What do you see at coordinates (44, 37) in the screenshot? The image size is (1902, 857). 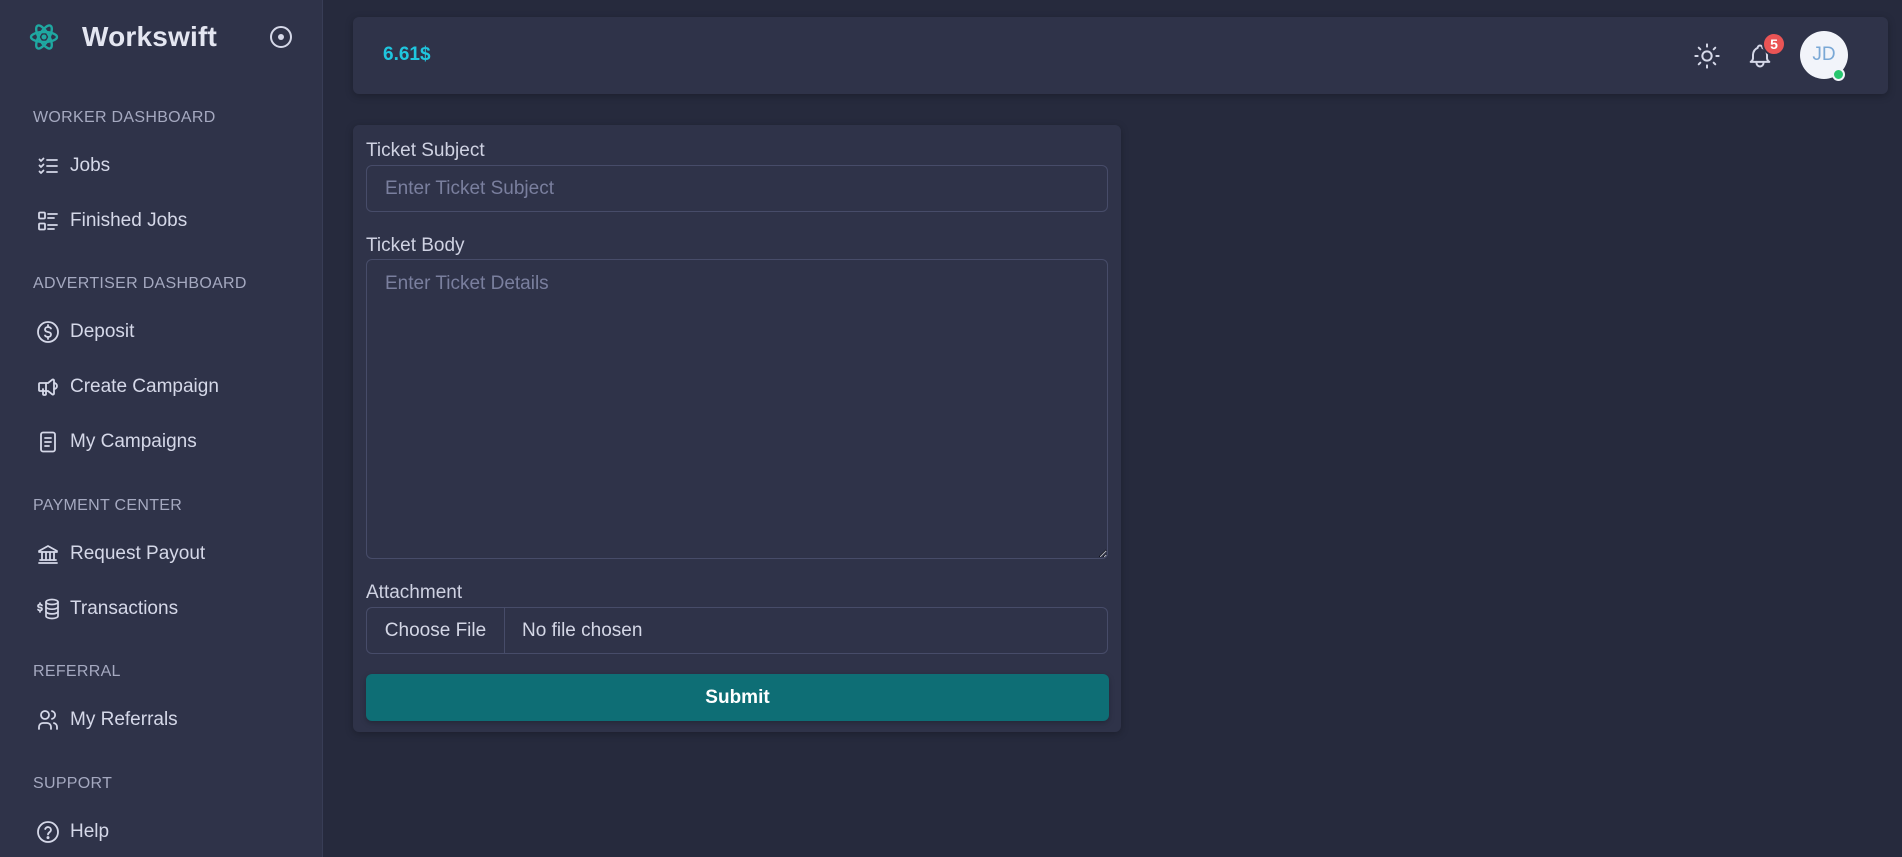 I see `workswift-logo-icon` at bounding box center [44, 37].